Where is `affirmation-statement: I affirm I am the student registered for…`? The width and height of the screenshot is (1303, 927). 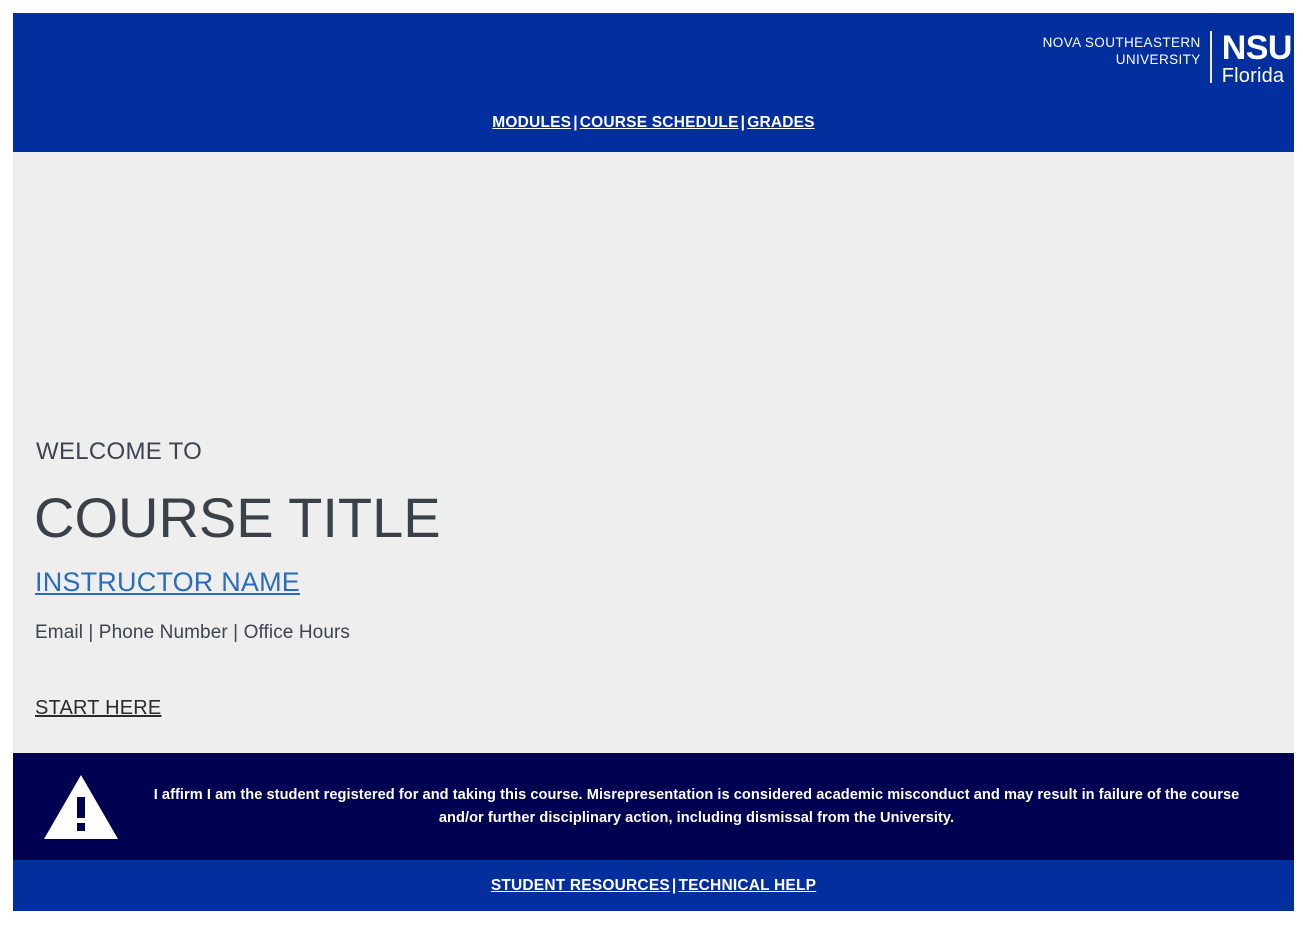
affirmation-statement: I affirm I am the student registered for… is located at coordinates (696, 806).